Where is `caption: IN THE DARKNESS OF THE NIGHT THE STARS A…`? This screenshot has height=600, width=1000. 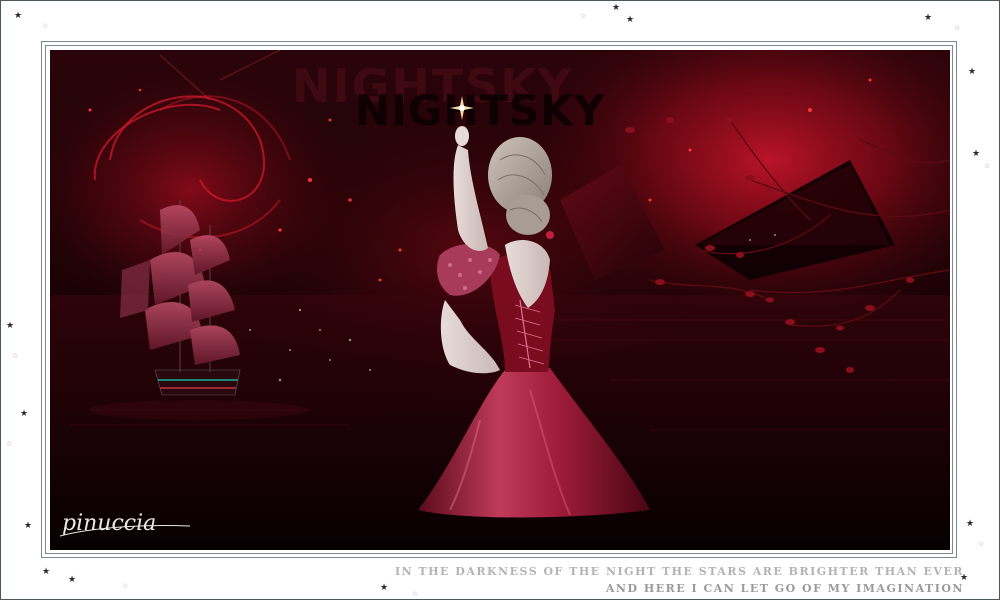
caption: IN THE DARKNESS OF THE NIGHT THE STARS A… is located at coordinates (679, 580).